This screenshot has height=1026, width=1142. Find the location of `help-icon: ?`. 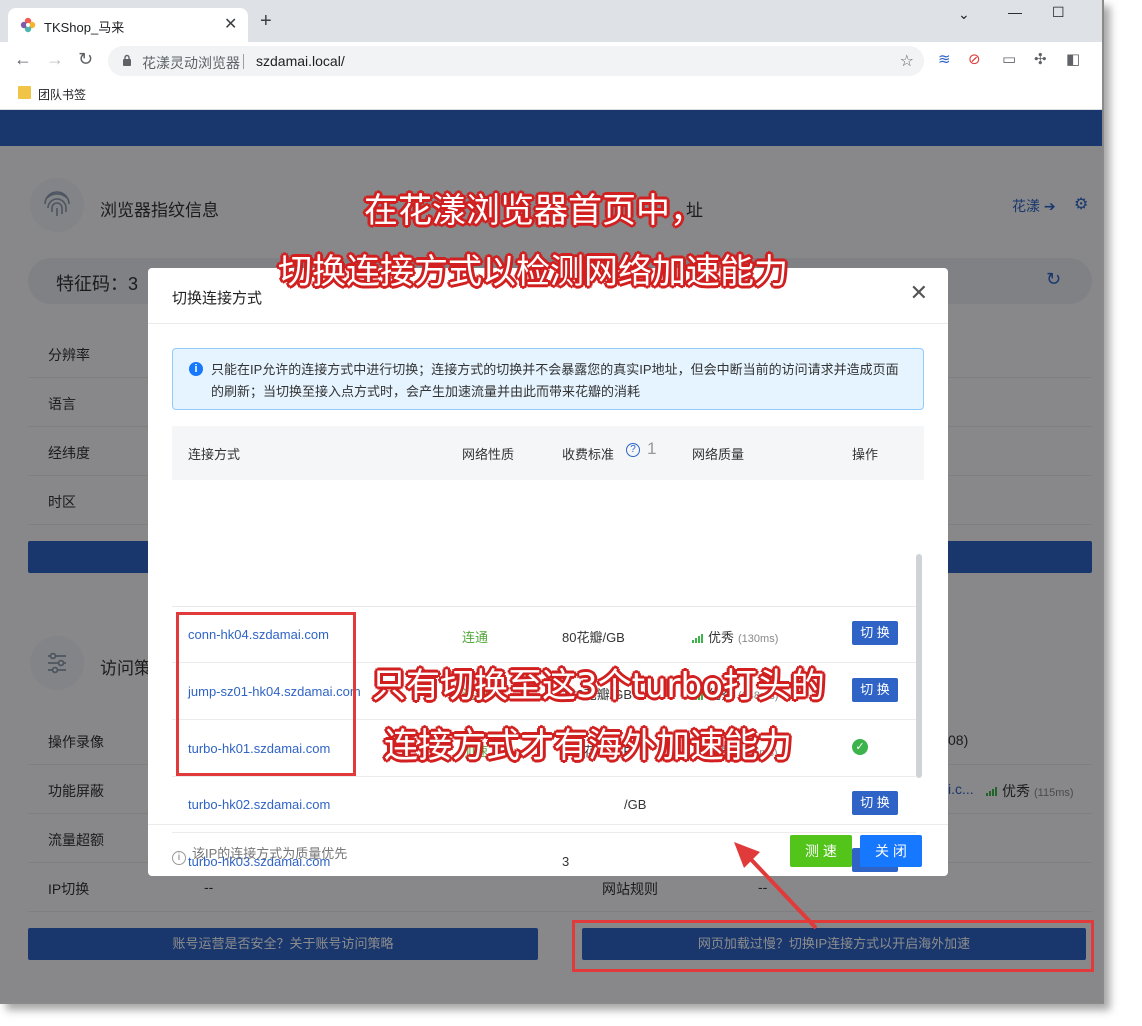

help-icon: ? is located at coordinates (633, 450).